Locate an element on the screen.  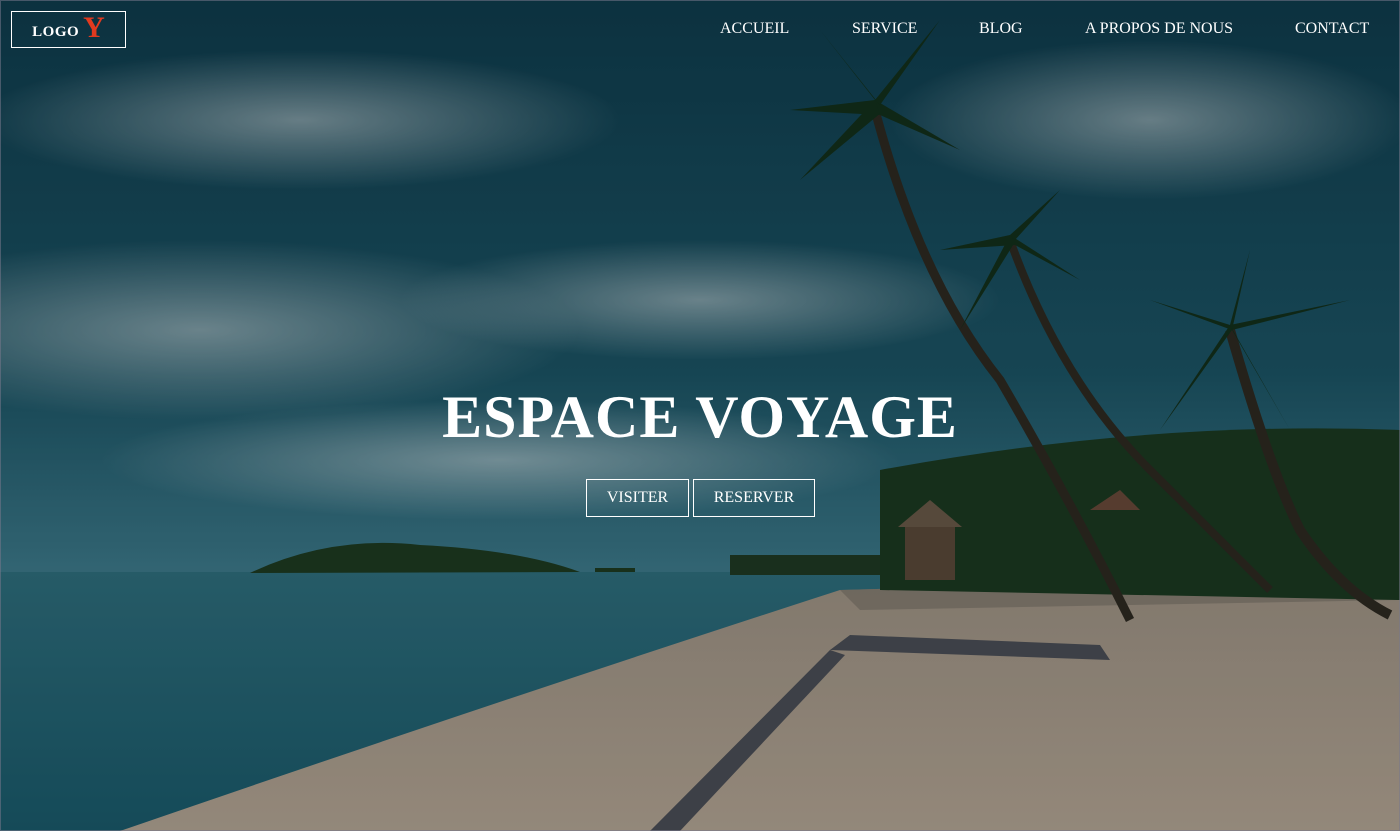
nav-item-a-propos: A PROPOS DE NOUS is located at coordinates (1159, 29).